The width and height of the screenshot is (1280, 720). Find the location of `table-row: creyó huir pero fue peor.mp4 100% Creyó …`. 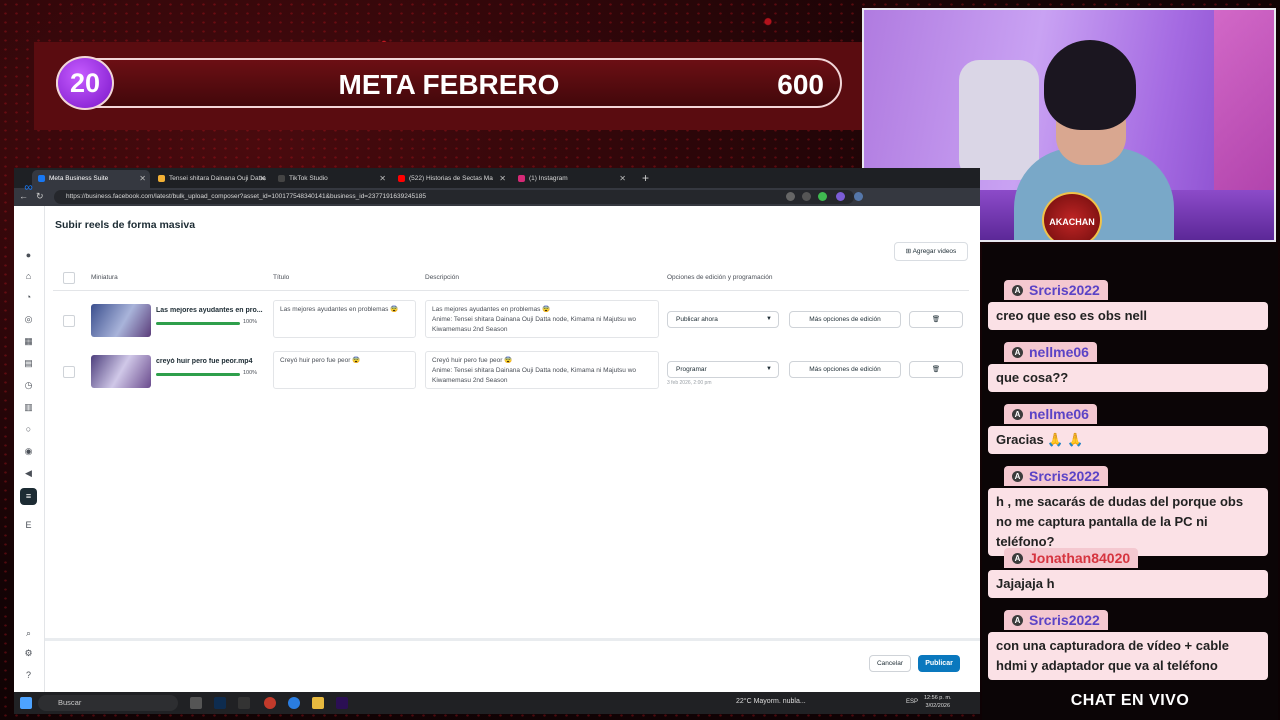

table-row: creyó huir pero fue peor.mp4 100% Creyó … is located at coordinates (511, 375).